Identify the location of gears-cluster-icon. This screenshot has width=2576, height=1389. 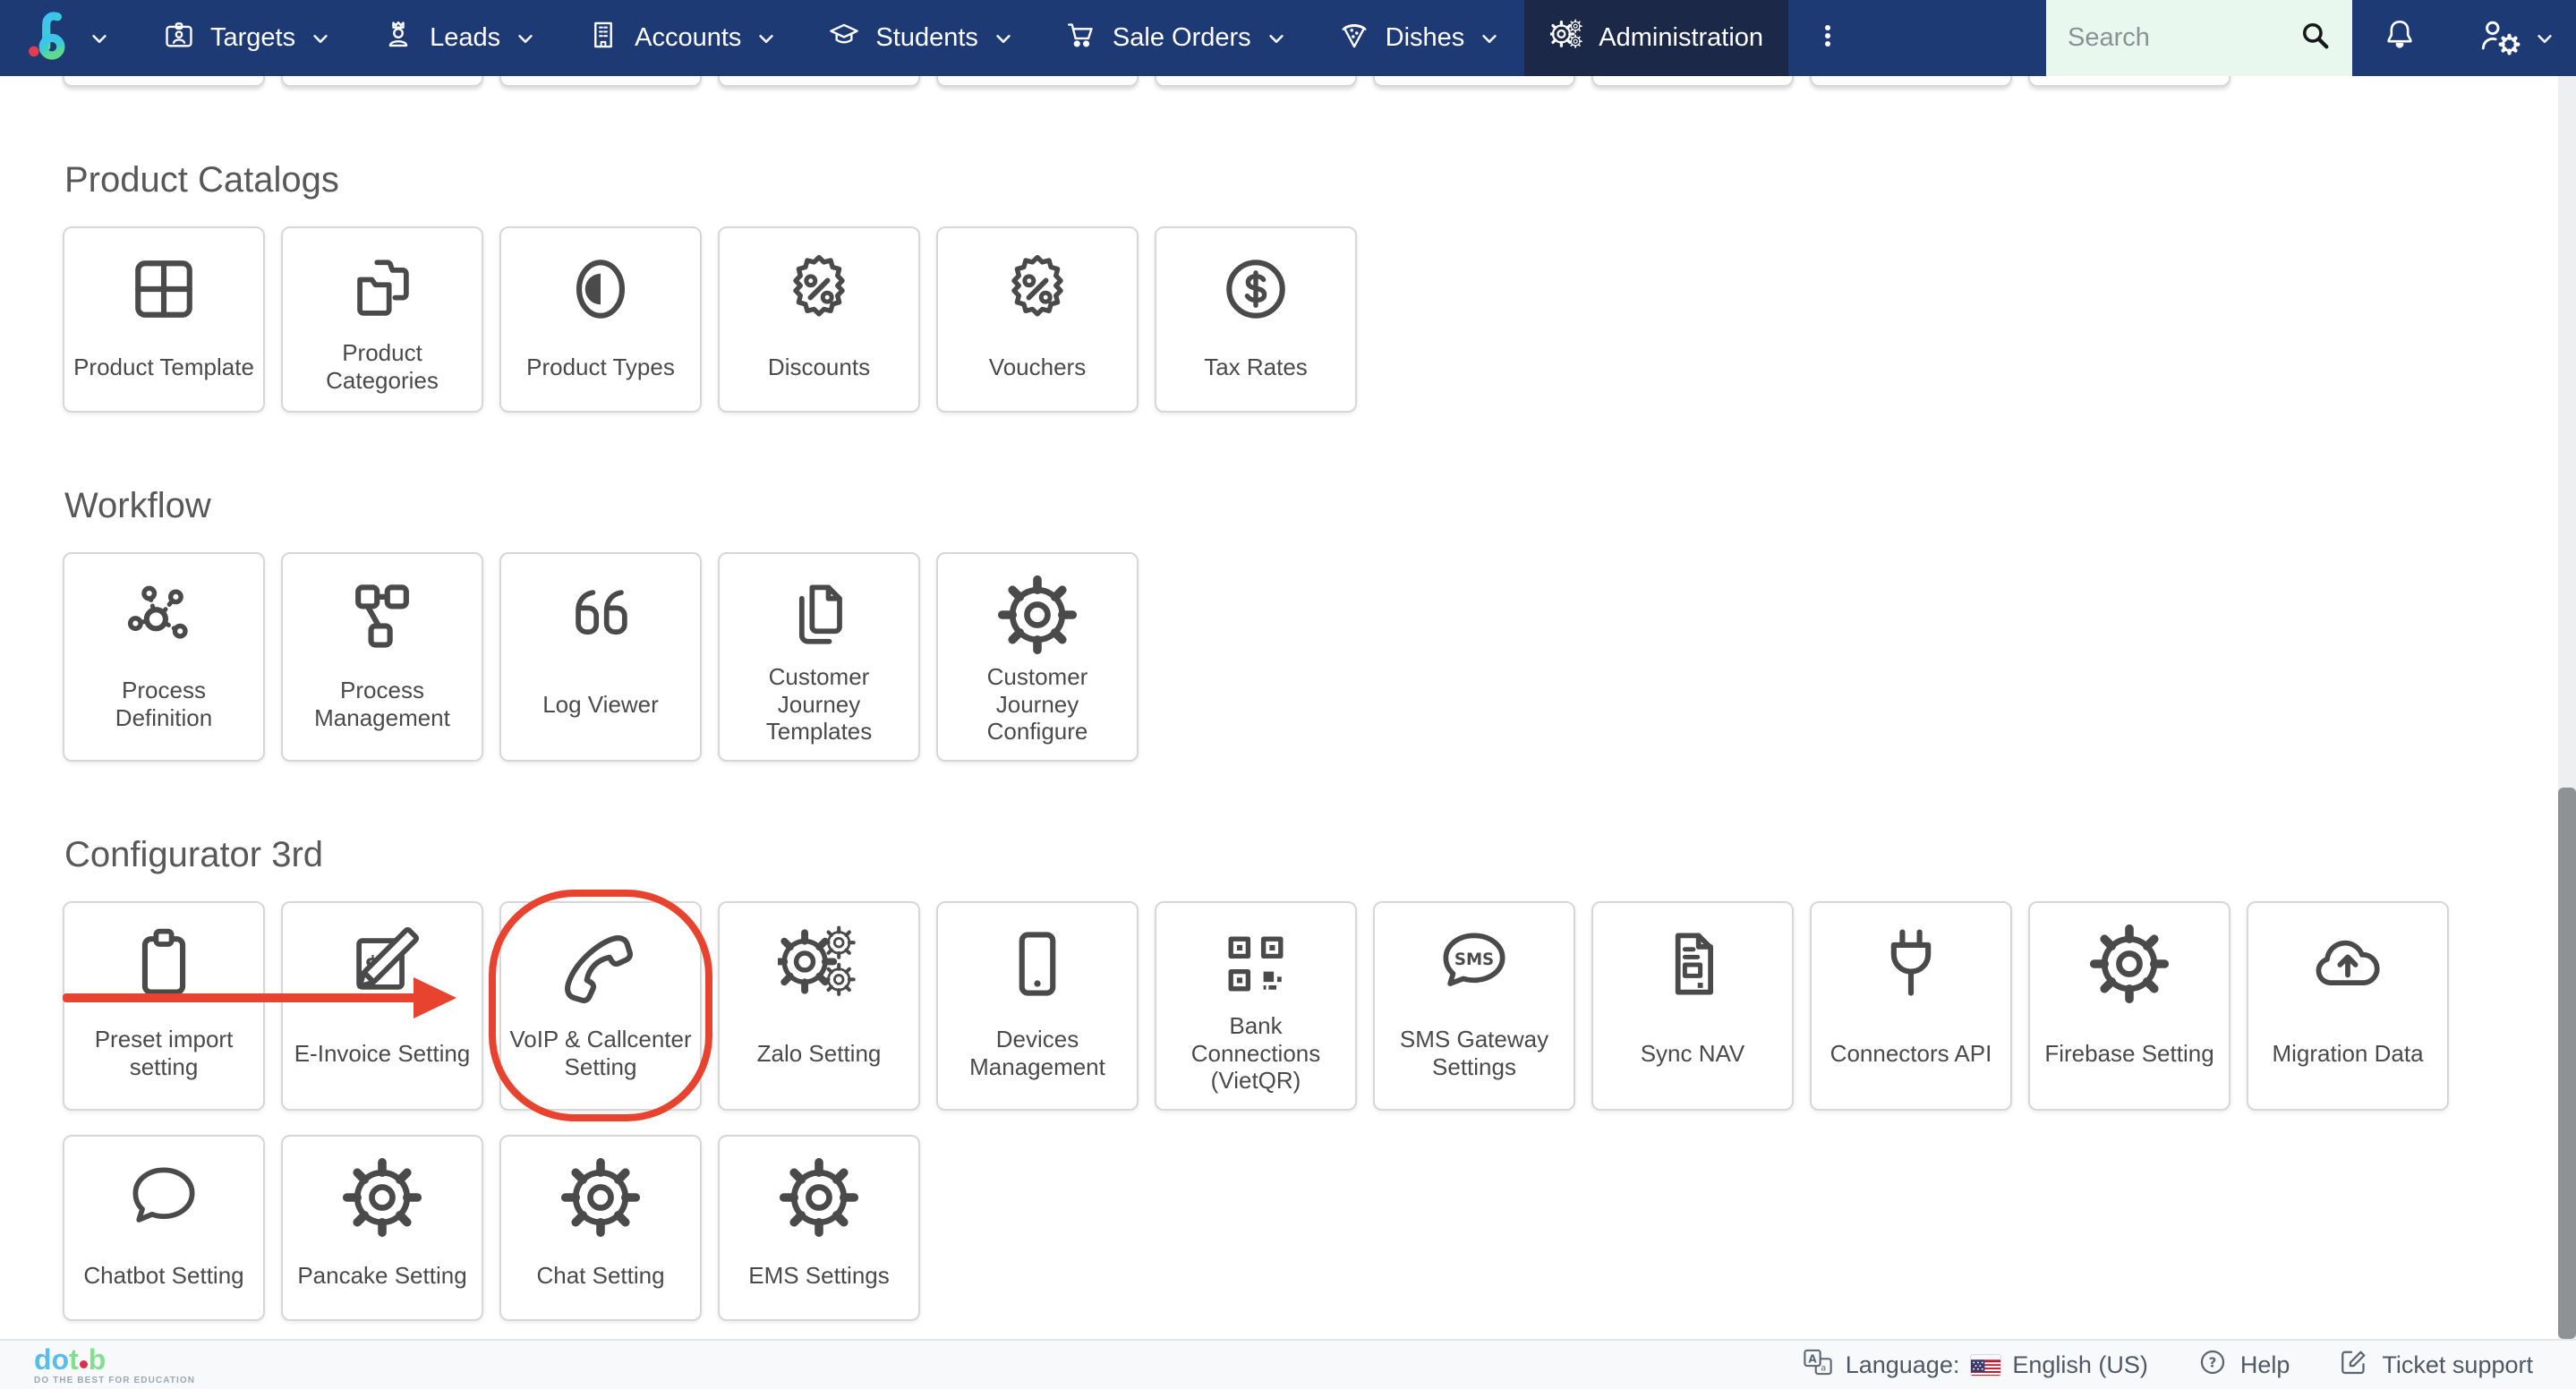
(1566, 38).